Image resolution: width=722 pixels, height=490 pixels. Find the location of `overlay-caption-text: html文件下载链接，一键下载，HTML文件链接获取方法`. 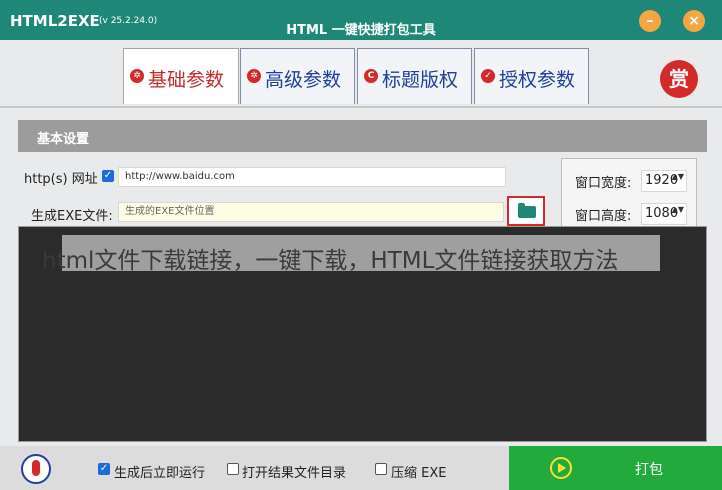

overlay-caption-text: html文件下载链接，一键下载，HTML文件链接获取方法 is located at coordinates (330, 261).